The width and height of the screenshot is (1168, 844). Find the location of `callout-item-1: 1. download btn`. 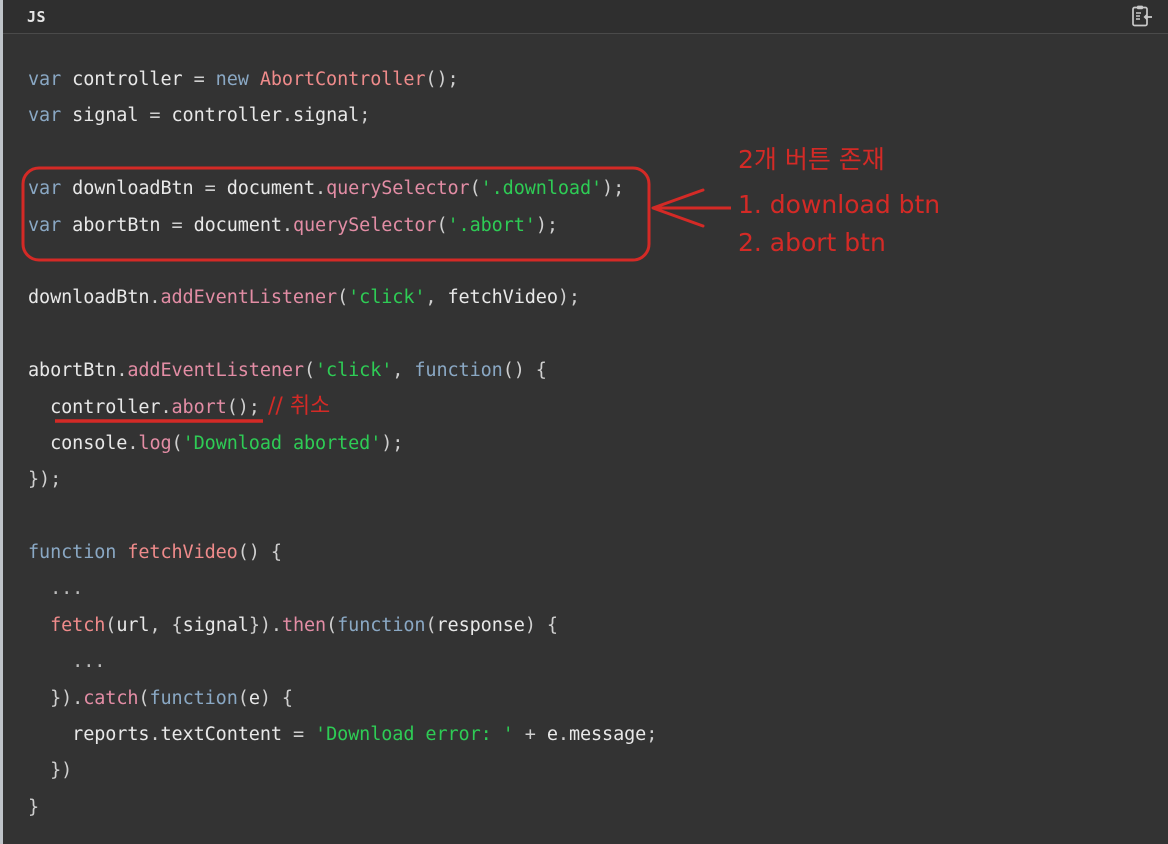

callout-item-1: 1. download btn is located at coordinates (839, 204).